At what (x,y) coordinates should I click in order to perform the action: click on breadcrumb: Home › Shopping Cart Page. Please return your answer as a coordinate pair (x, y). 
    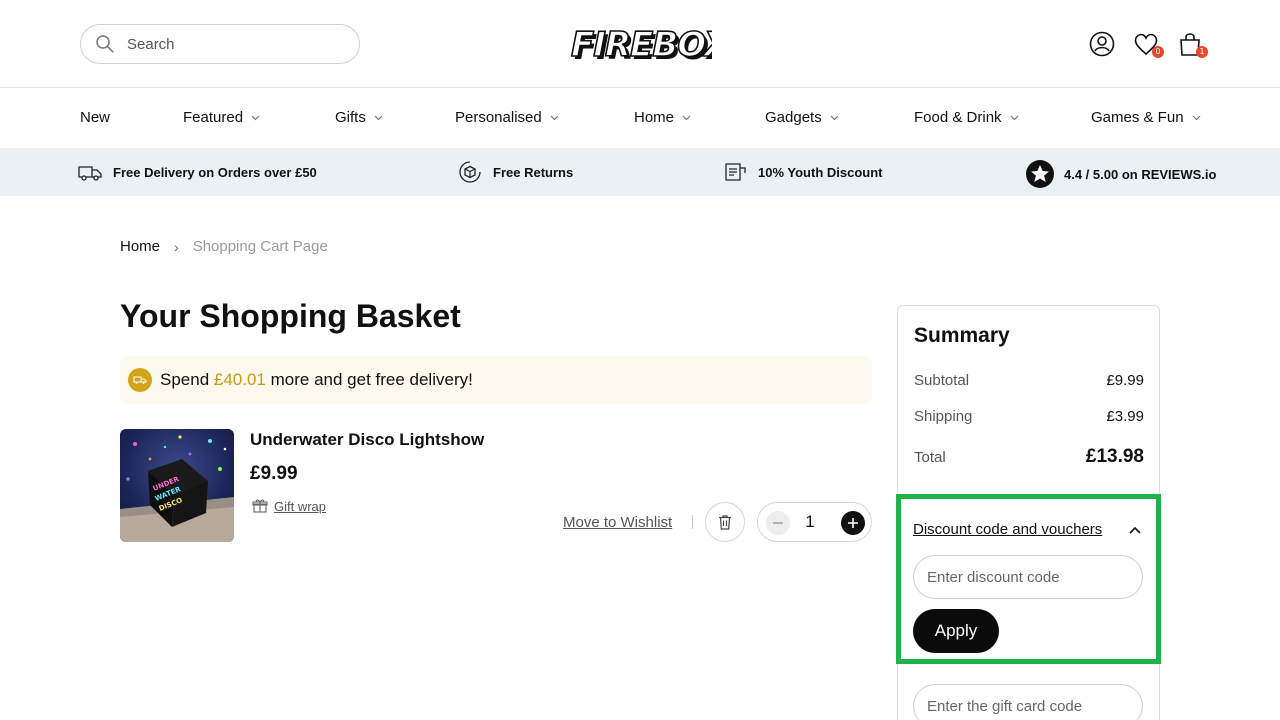
    Looking at the image, I should click on (224, 246).